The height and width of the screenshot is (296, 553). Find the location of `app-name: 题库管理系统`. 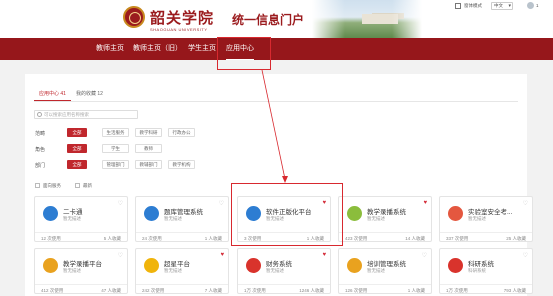

app-name: 题库管理系统 is located at coordinates (183, 212).